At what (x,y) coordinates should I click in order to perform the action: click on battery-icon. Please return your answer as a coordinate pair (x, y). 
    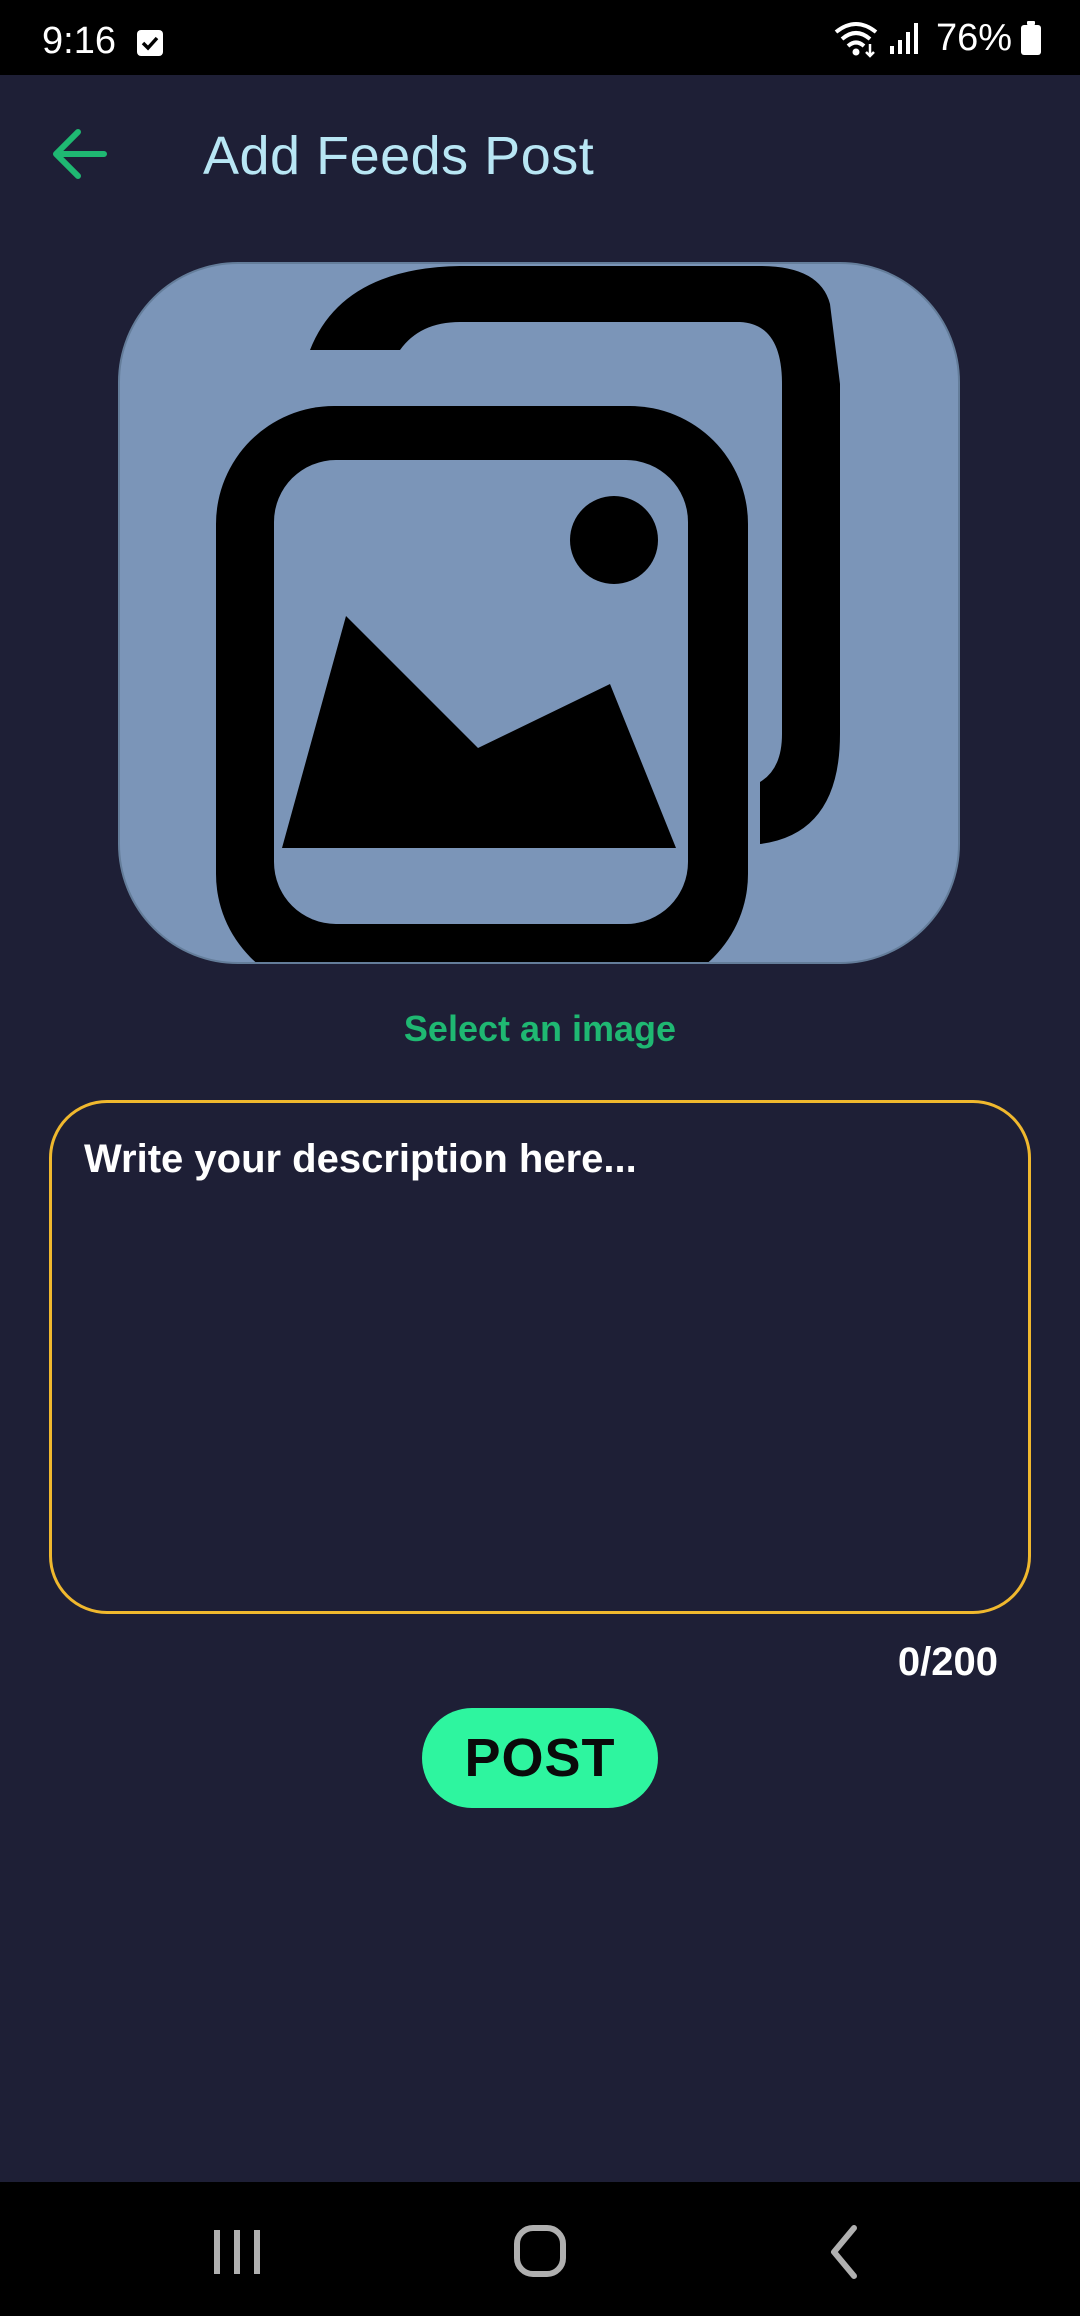
    Looking at the image, I should click on (1031, 38).